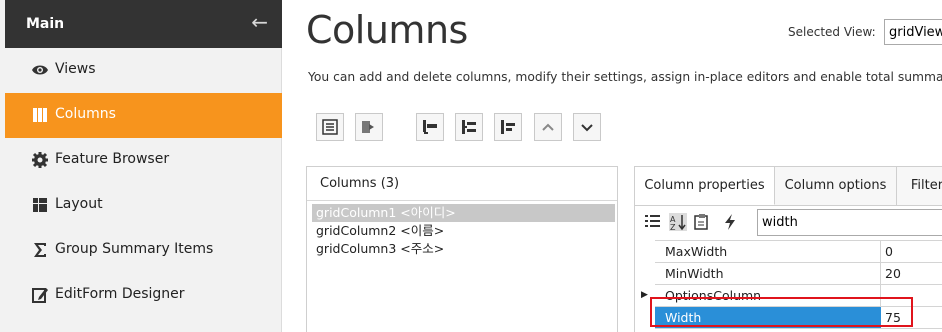 This screenshot has height=332, width=942. Describe the element at coordinates (893, 273) in the screenshot. I see `property-value: 20` at that location.